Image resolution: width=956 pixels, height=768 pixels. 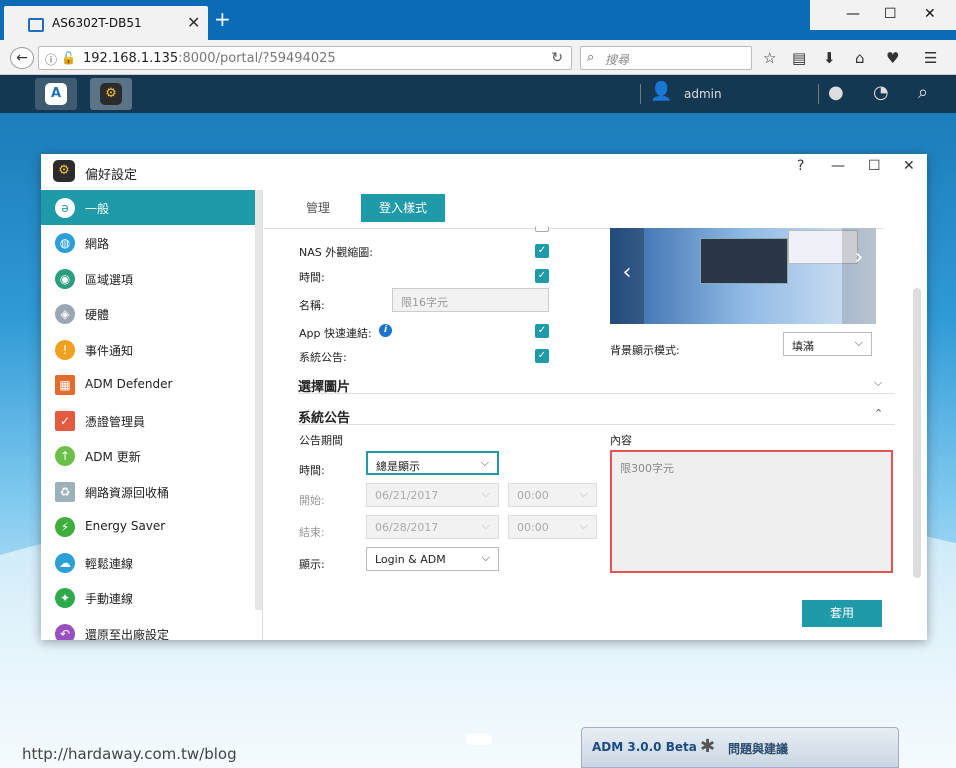 What do you see at coordinates (129, 384) in the screenshot?
I see `sidebar-item-label: ADM Defender` at bounding box center [129, 384].